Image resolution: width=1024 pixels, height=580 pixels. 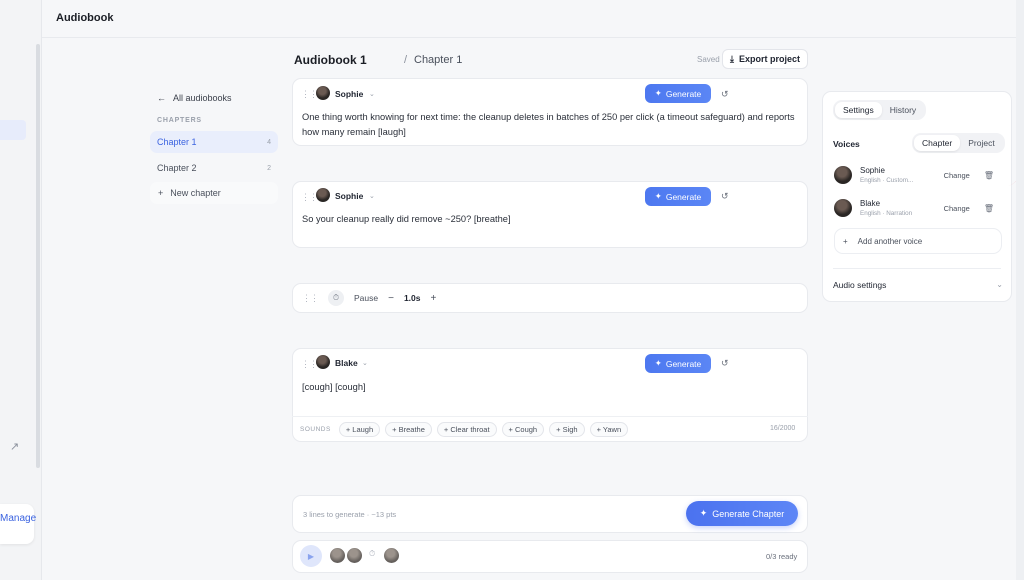 I want to click on saved-status: Saved, so click(x=708, y=59).